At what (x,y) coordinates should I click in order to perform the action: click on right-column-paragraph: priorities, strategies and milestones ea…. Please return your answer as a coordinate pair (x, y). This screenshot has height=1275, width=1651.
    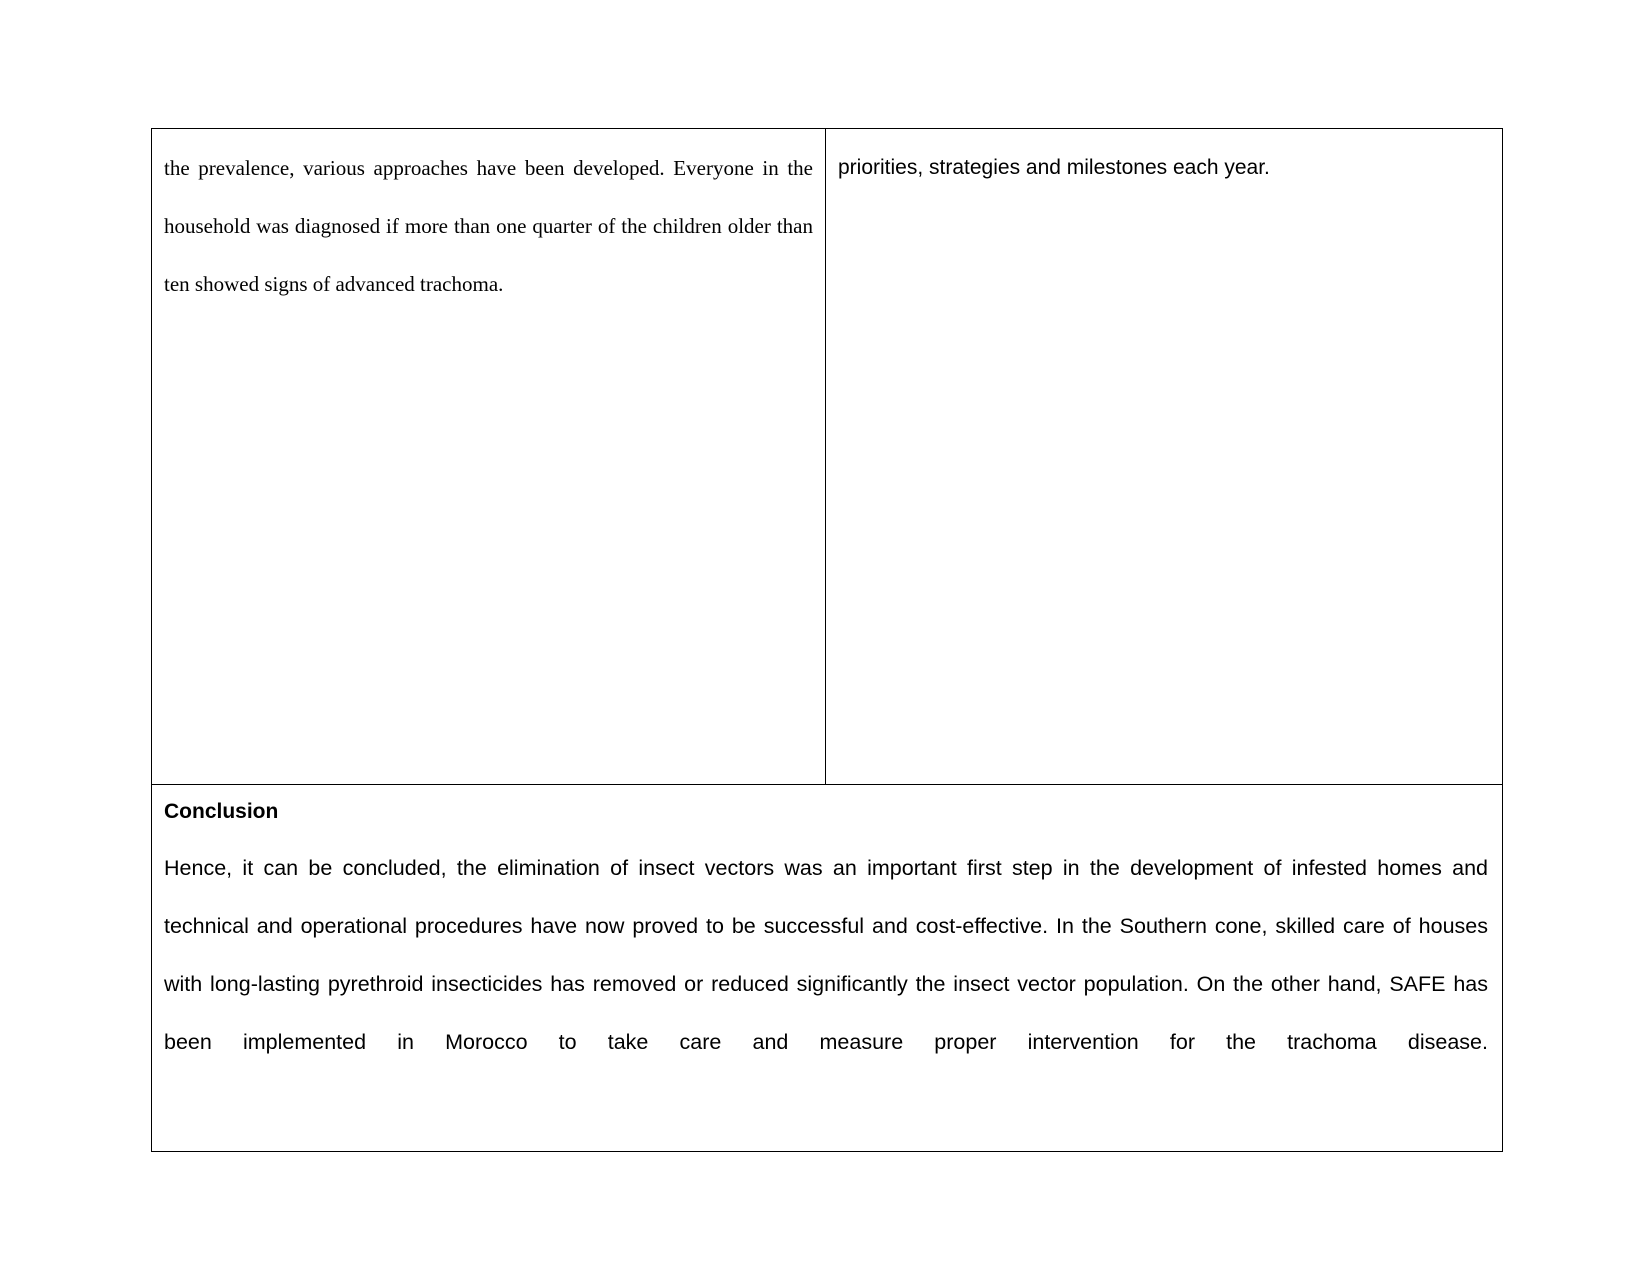
    Looking at the image, I should click on (1054, 167).